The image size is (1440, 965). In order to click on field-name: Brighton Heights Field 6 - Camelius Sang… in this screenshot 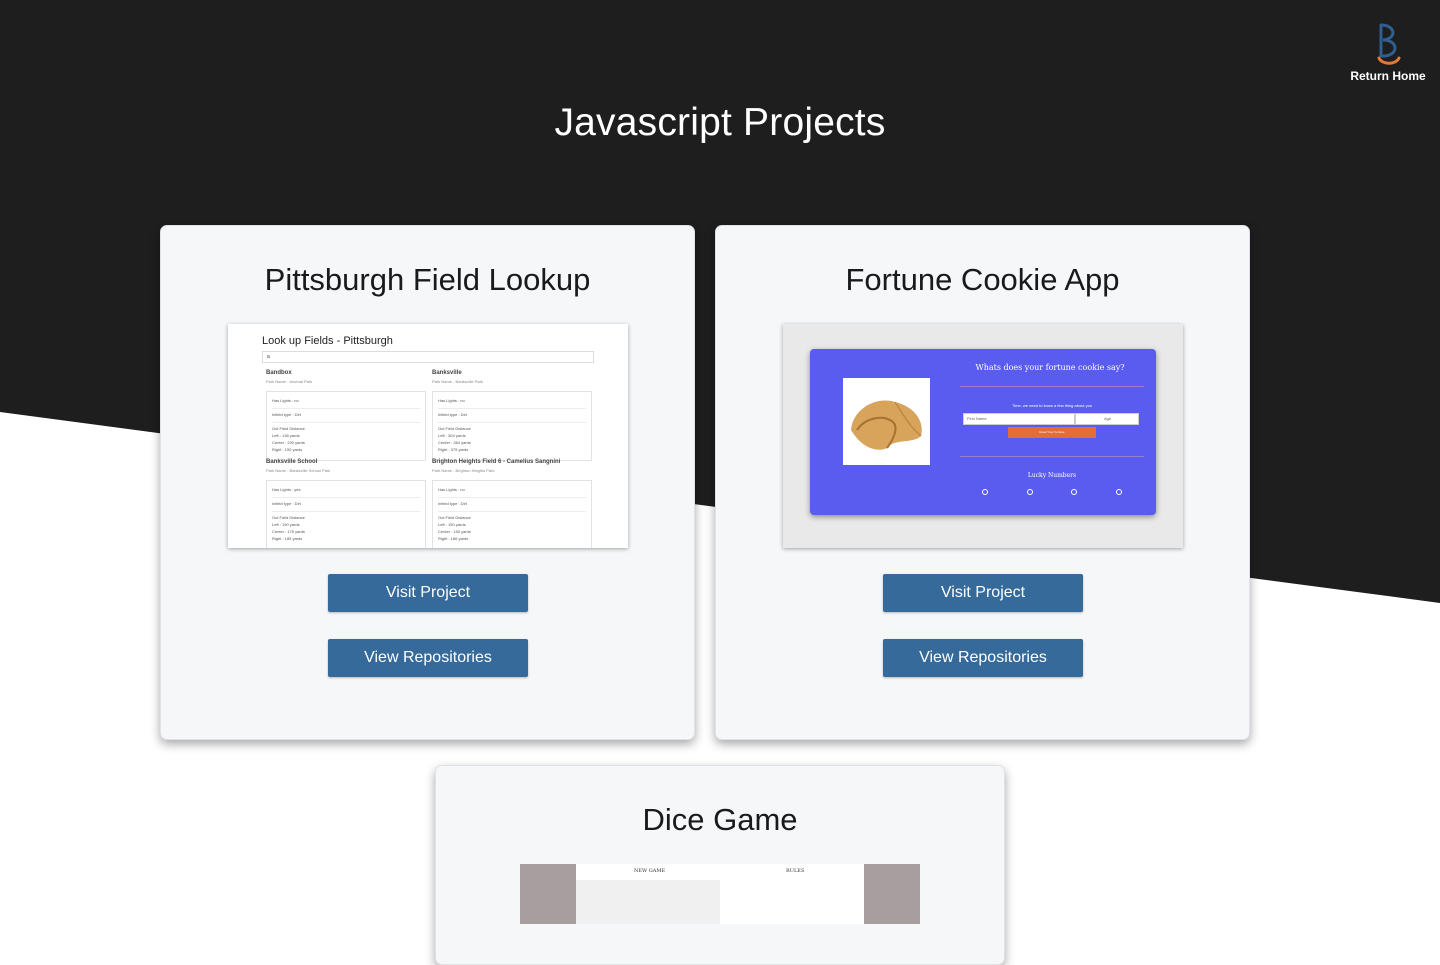, I will do `click(496, 462)`.